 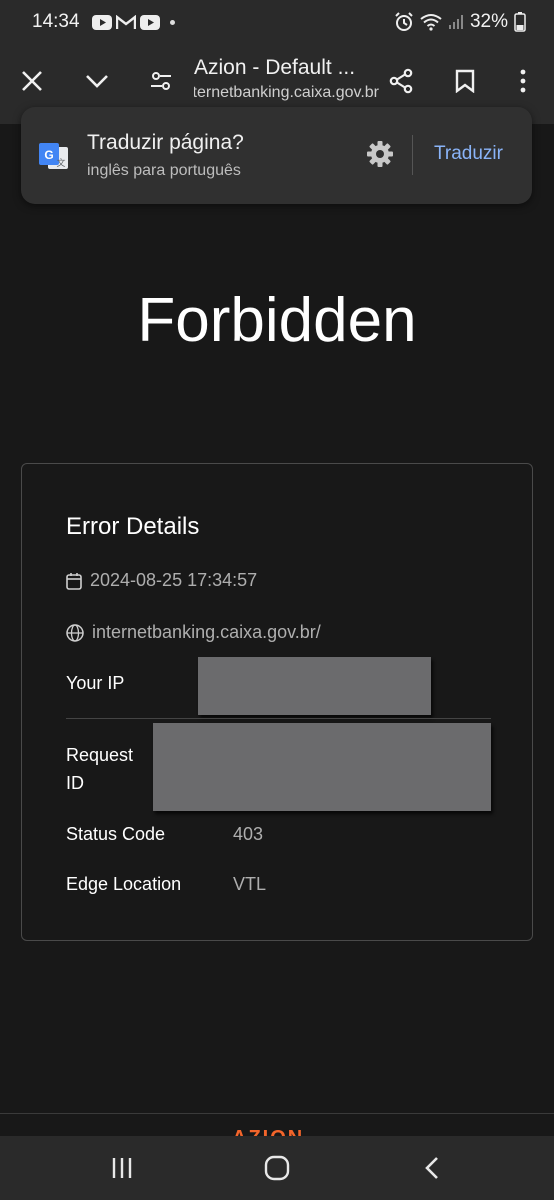 I want to click on recent-apps-icon, so click(x=122, y=1170).